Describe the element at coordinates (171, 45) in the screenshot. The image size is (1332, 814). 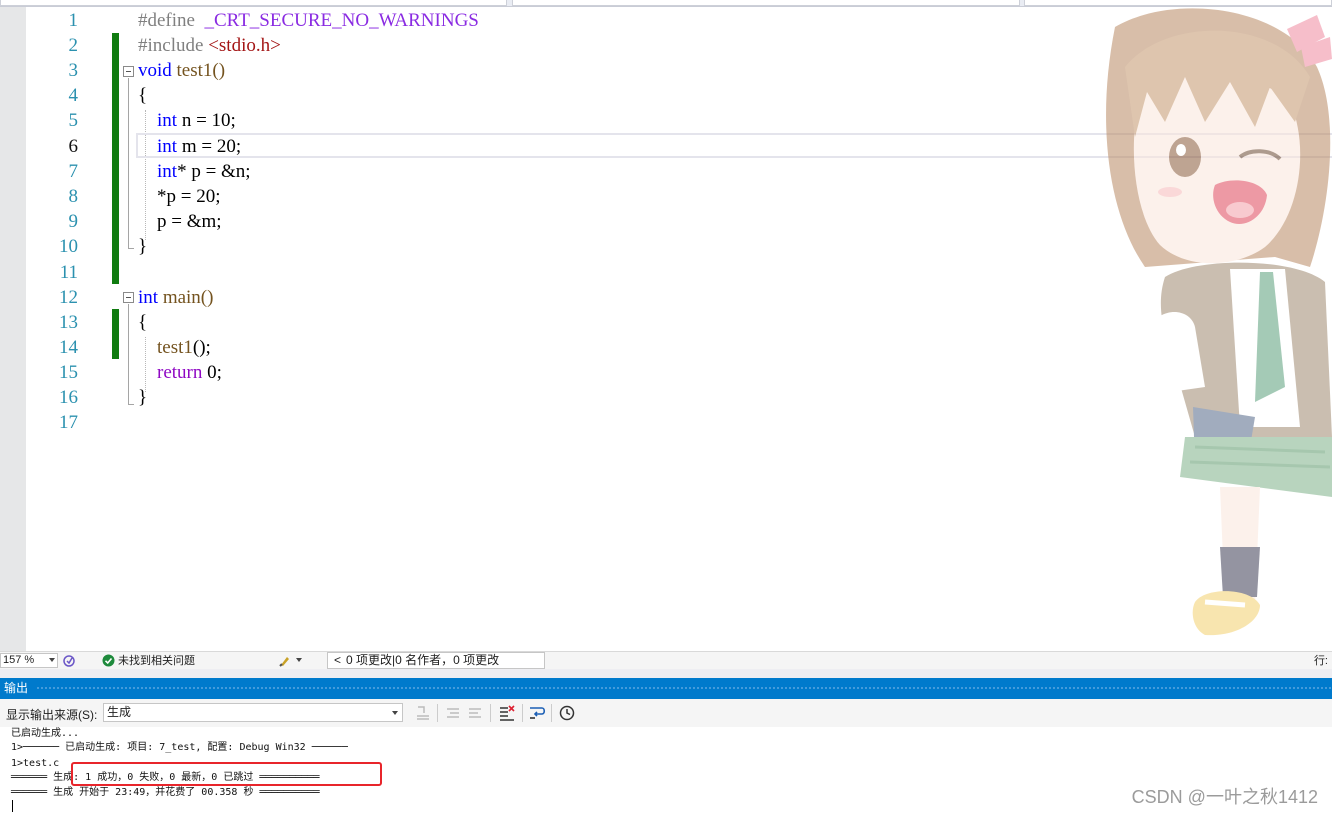
I see `preprocessor-directive: #include` at that location.